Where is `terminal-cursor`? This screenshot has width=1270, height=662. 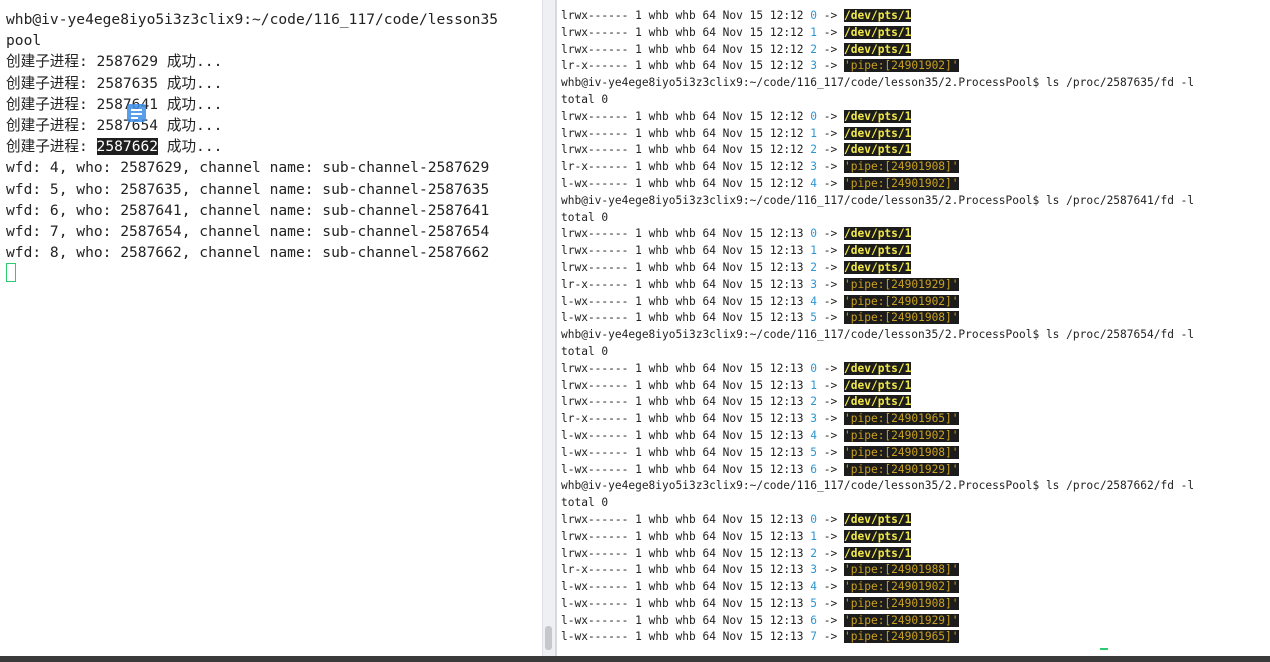
terminal-cursor is located at coordinates (11, 273).